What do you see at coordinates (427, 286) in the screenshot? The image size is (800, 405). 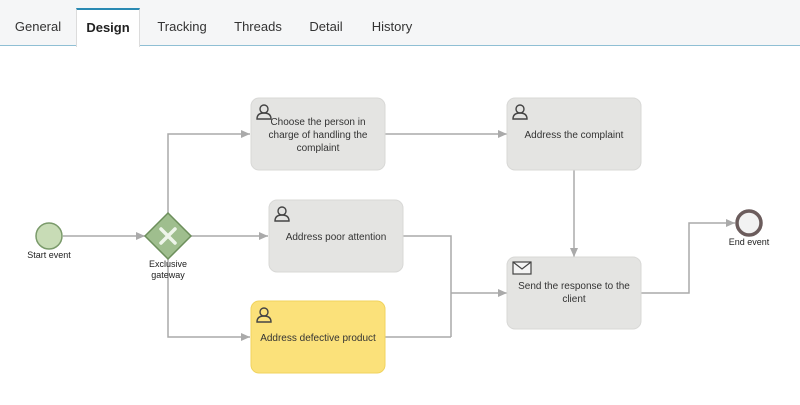 I see `flow-poor-attention-join` at bounding box center [427, 286].